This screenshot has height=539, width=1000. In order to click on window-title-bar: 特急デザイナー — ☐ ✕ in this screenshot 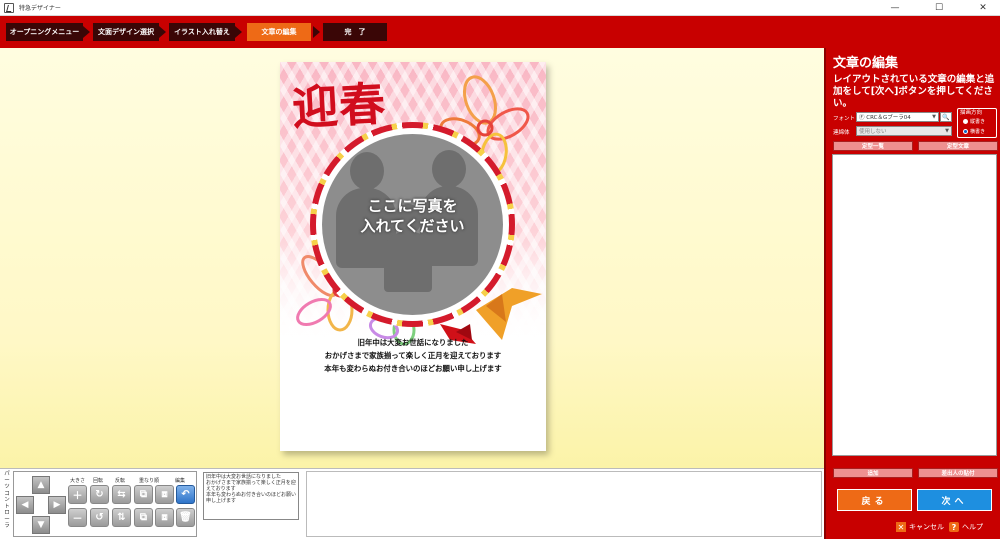, I will do `click(500, 8)`.